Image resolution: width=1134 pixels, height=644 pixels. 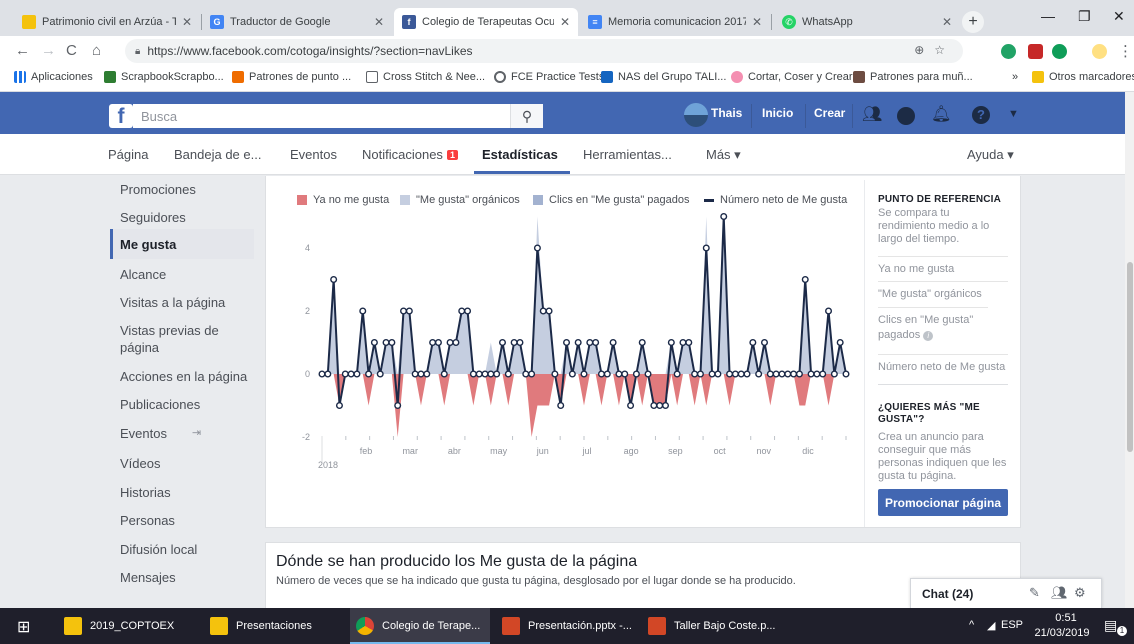 What do you see at coordinates (460, 200) in the screenshot?
I see `legend-organic: "Me gusta" orgánicos` at bounding box center [460, 200].